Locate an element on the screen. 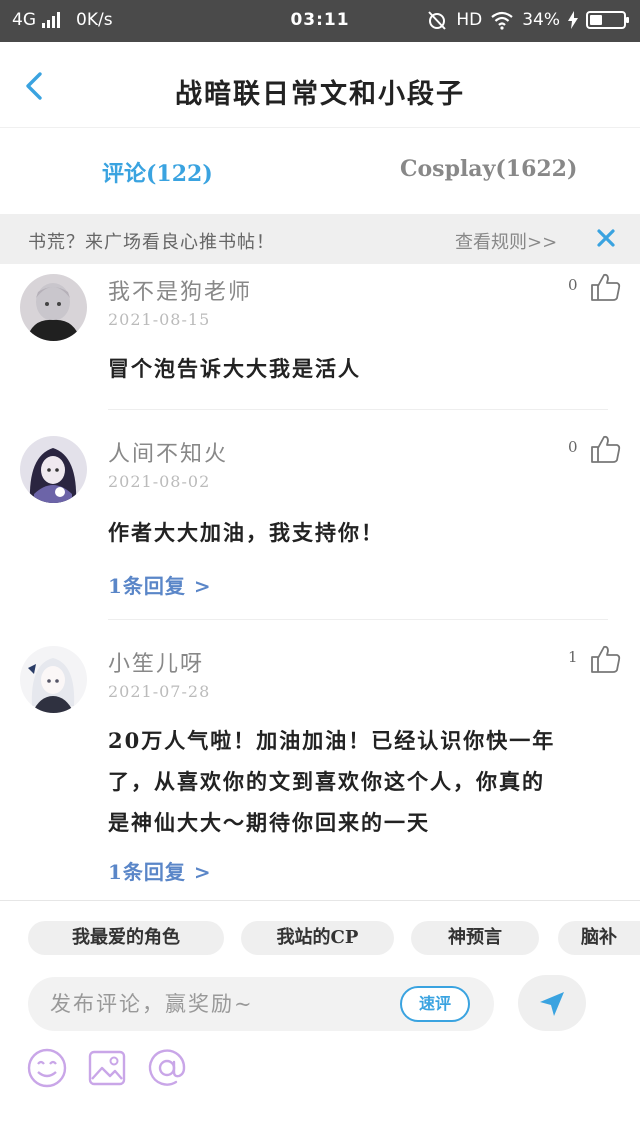 The height and width of the screenshot is (1138, 640). wifi-icon is located at coordinates (502, 20).